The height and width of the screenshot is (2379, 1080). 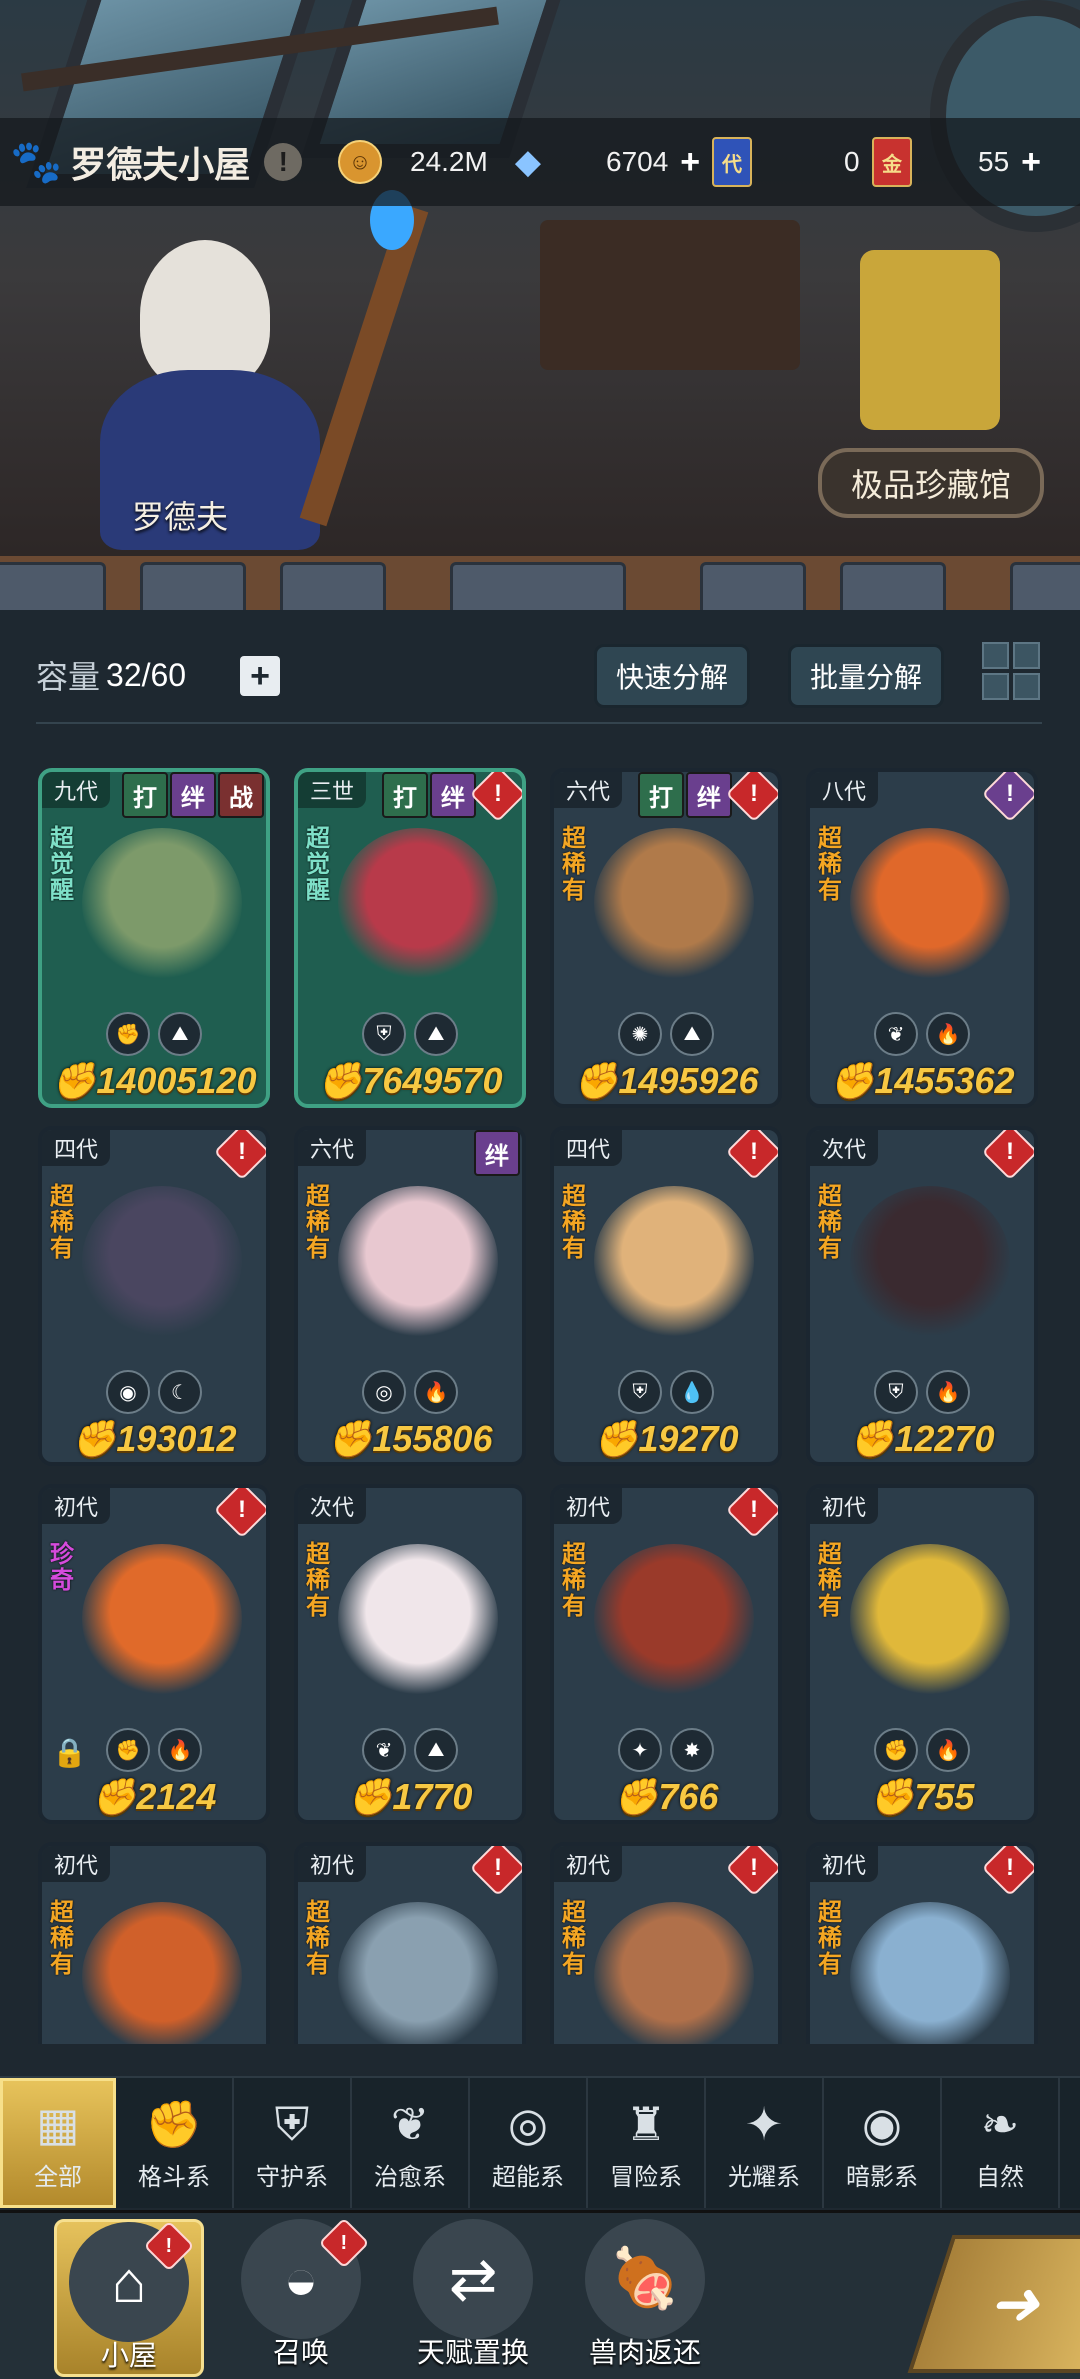 What do you see at coordinates (192, 795) in the screenshot?
I see `card-tags: 打绊战` at bounding box center [192, 795].